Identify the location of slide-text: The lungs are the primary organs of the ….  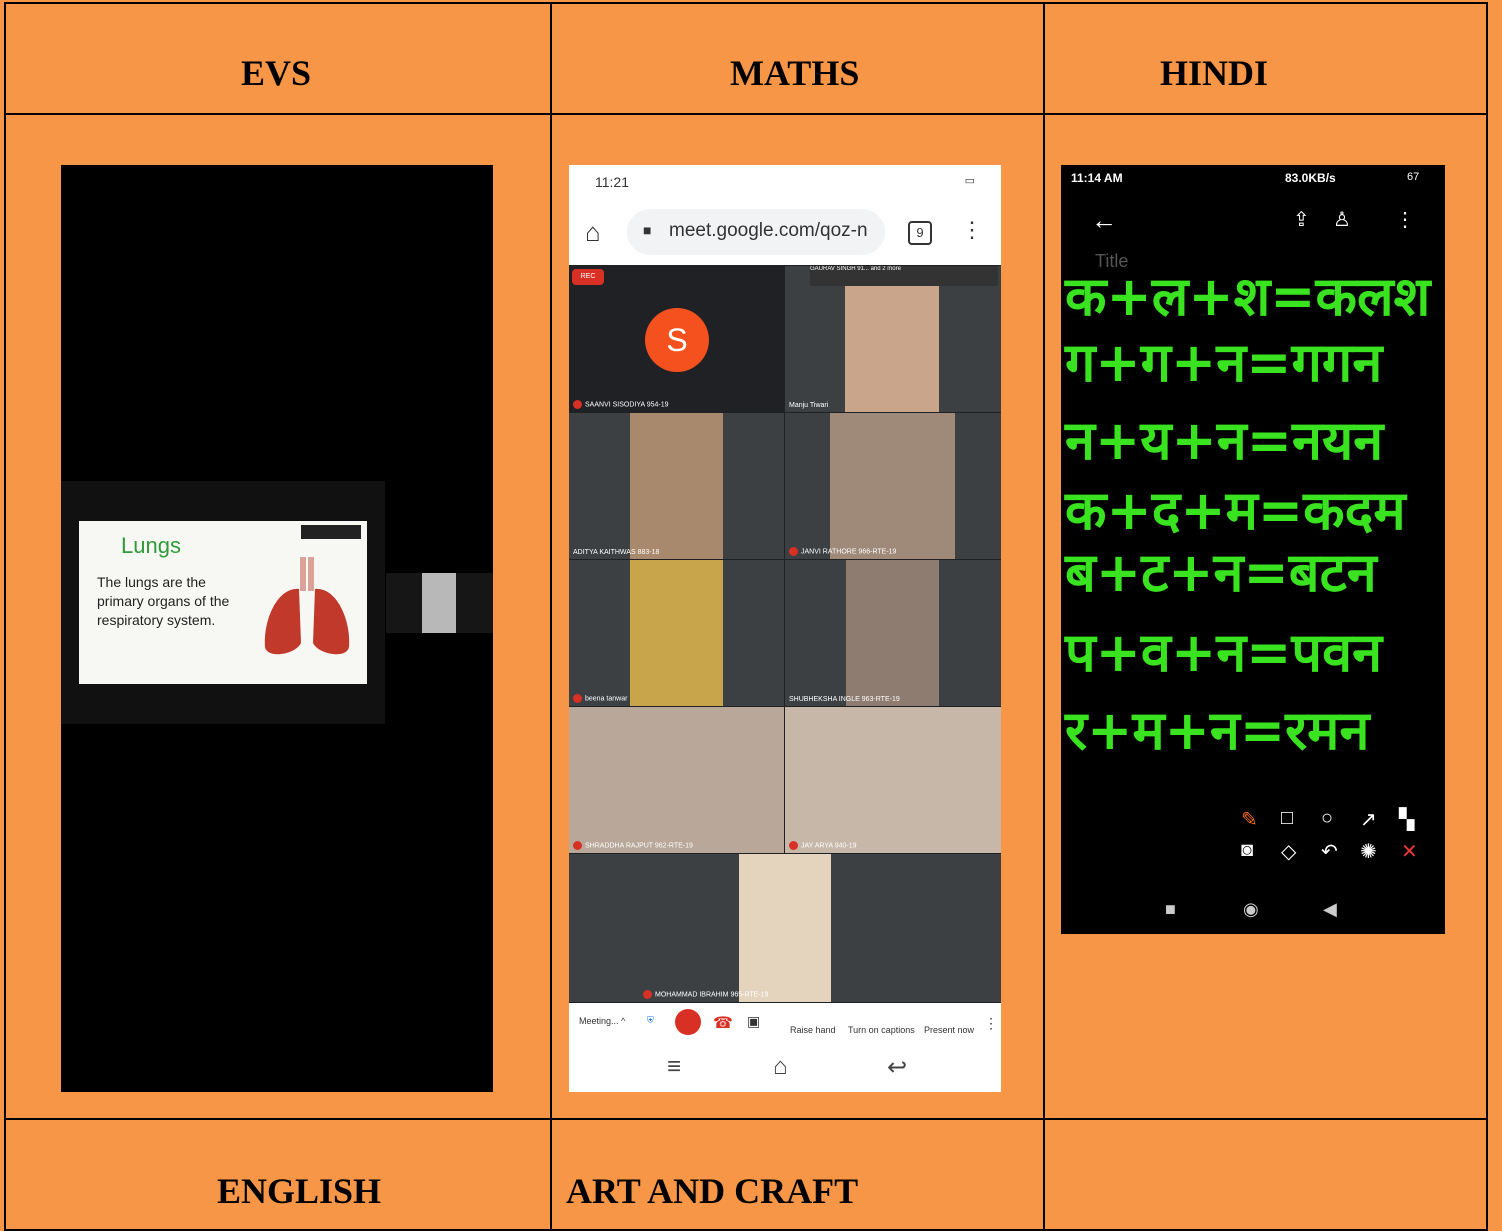
(163, 601).